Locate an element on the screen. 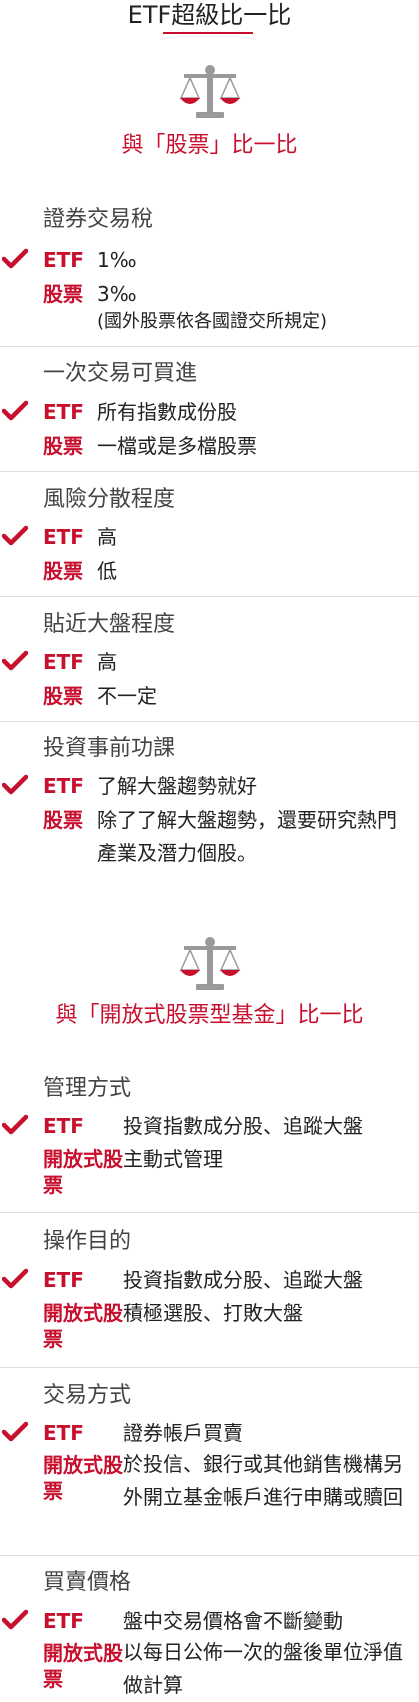 The image size is (419, 1702). stock-value: 低 is located at coordinates (107, 571).